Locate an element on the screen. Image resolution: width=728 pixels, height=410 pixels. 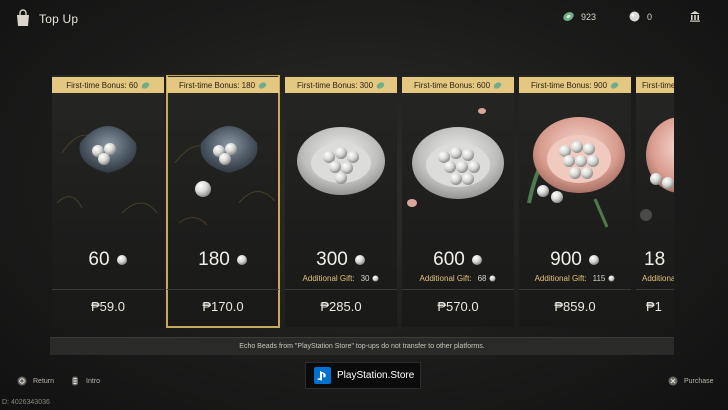
playstation-store-button: PlayStation.Store is located at coordinates (363, 375).